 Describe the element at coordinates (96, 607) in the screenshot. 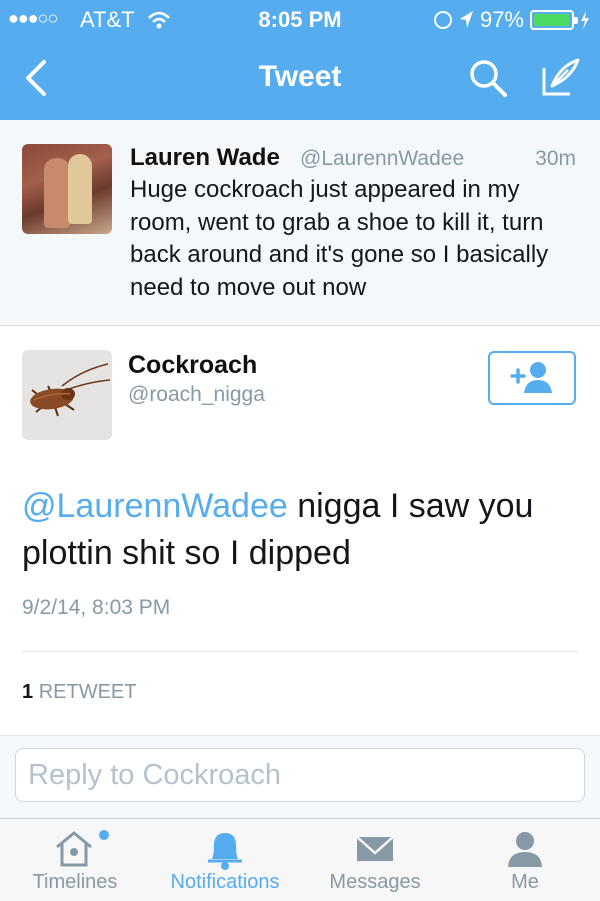

I see `tweet-date: 9/2/14, 8:03 PM` at that location.